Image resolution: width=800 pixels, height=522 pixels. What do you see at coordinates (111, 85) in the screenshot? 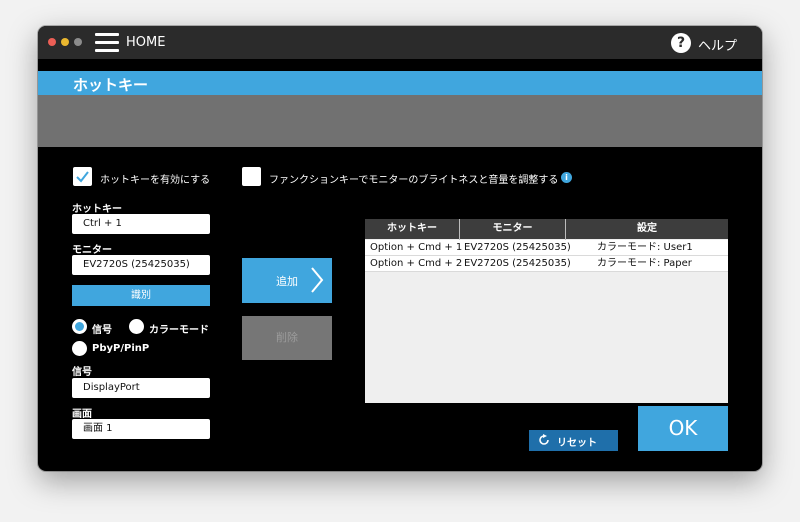
I see `page-title: ホットキー` at bounding box center [111, 85].